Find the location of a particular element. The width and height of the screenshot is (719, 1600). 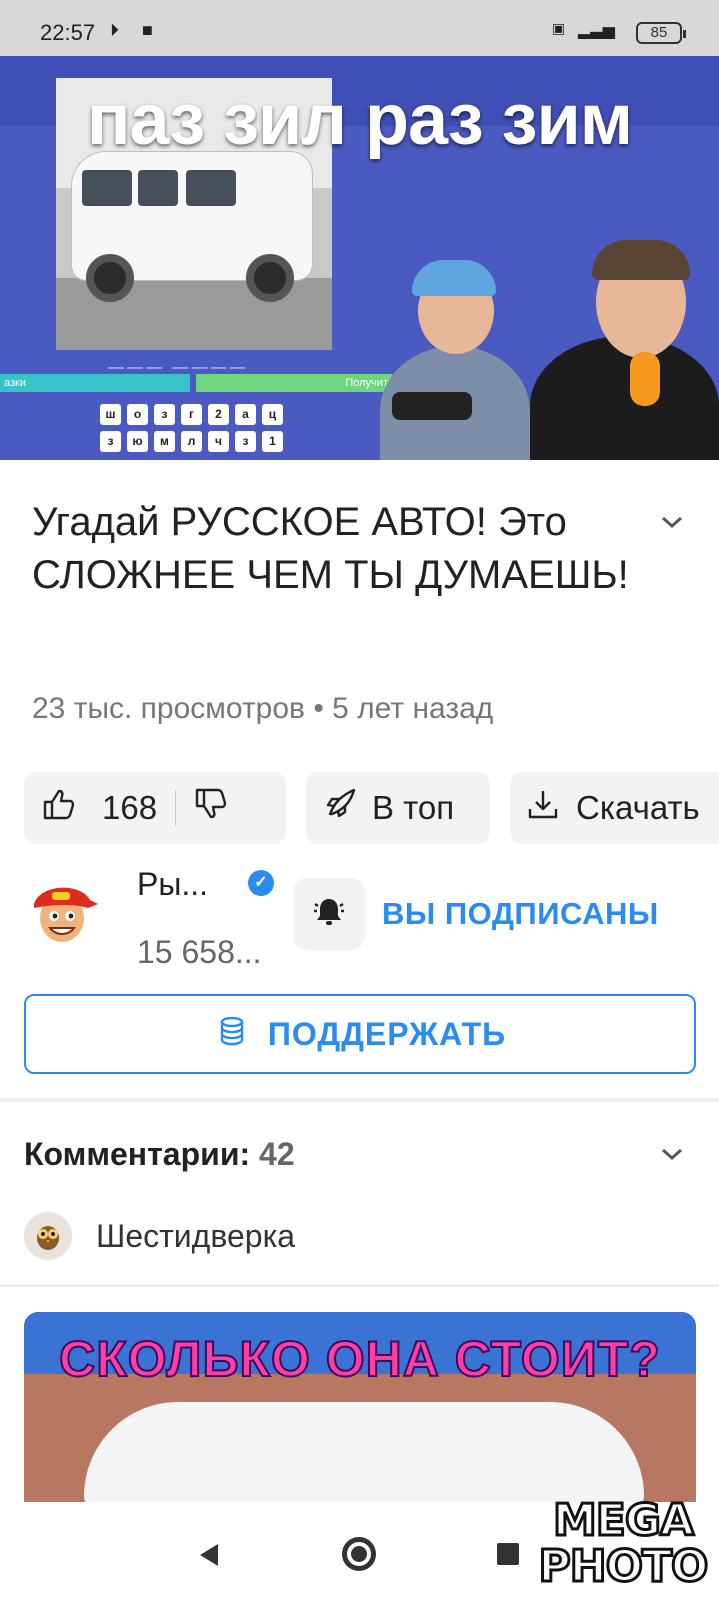

like-dislike-group: 168 is located at coordinates (155, 808).